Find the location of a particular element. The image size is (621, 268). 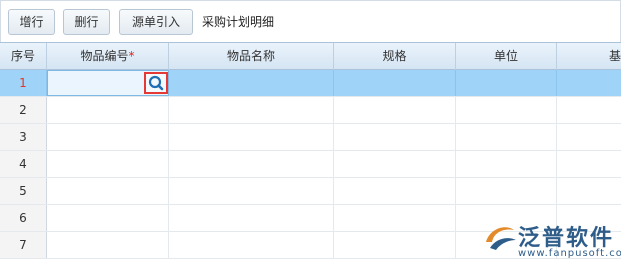

row-number: 5 is located at coordinates (23, 191).